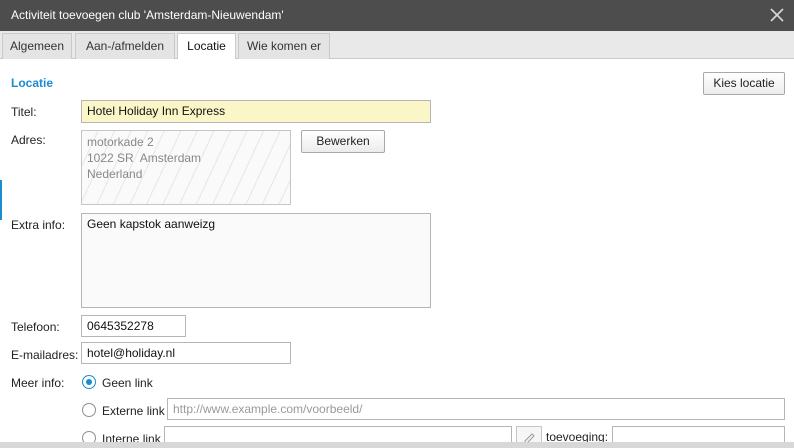  Describe the element at coordinates (120, 142) in the screenshot. I see `address-line: motorkade 2` at that location.